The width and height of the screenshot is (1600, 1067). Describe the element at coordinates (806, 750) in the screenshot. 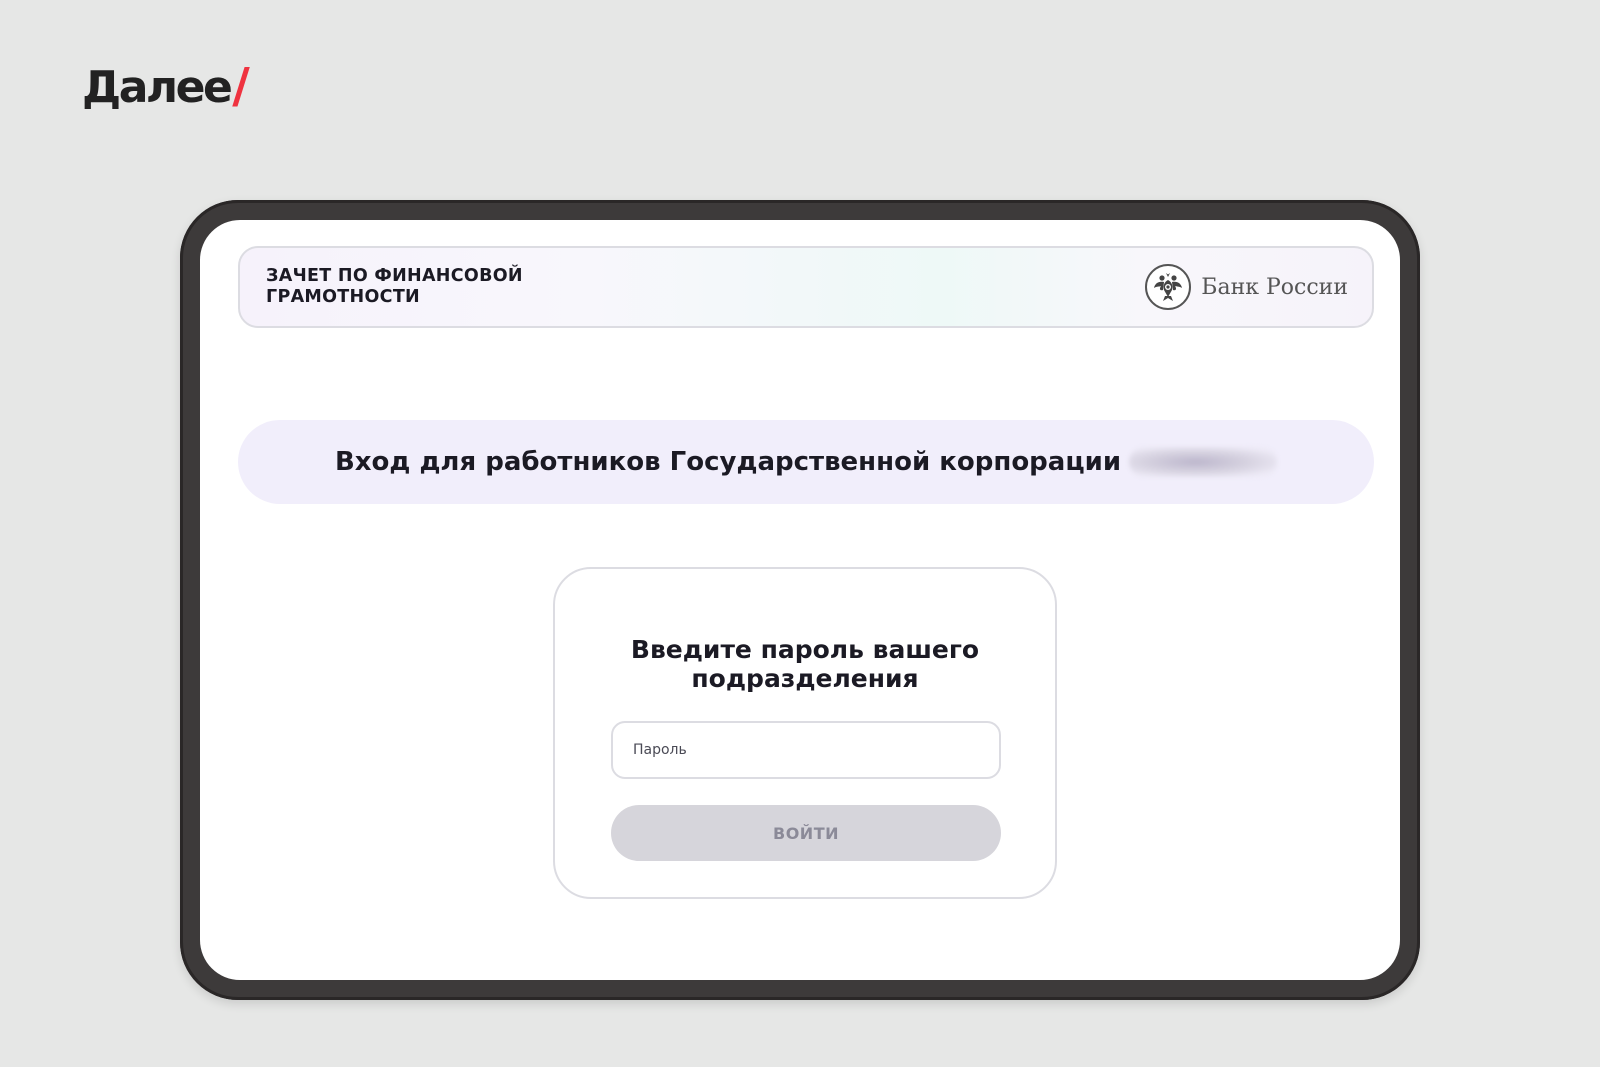

I see `password-input` at that location.